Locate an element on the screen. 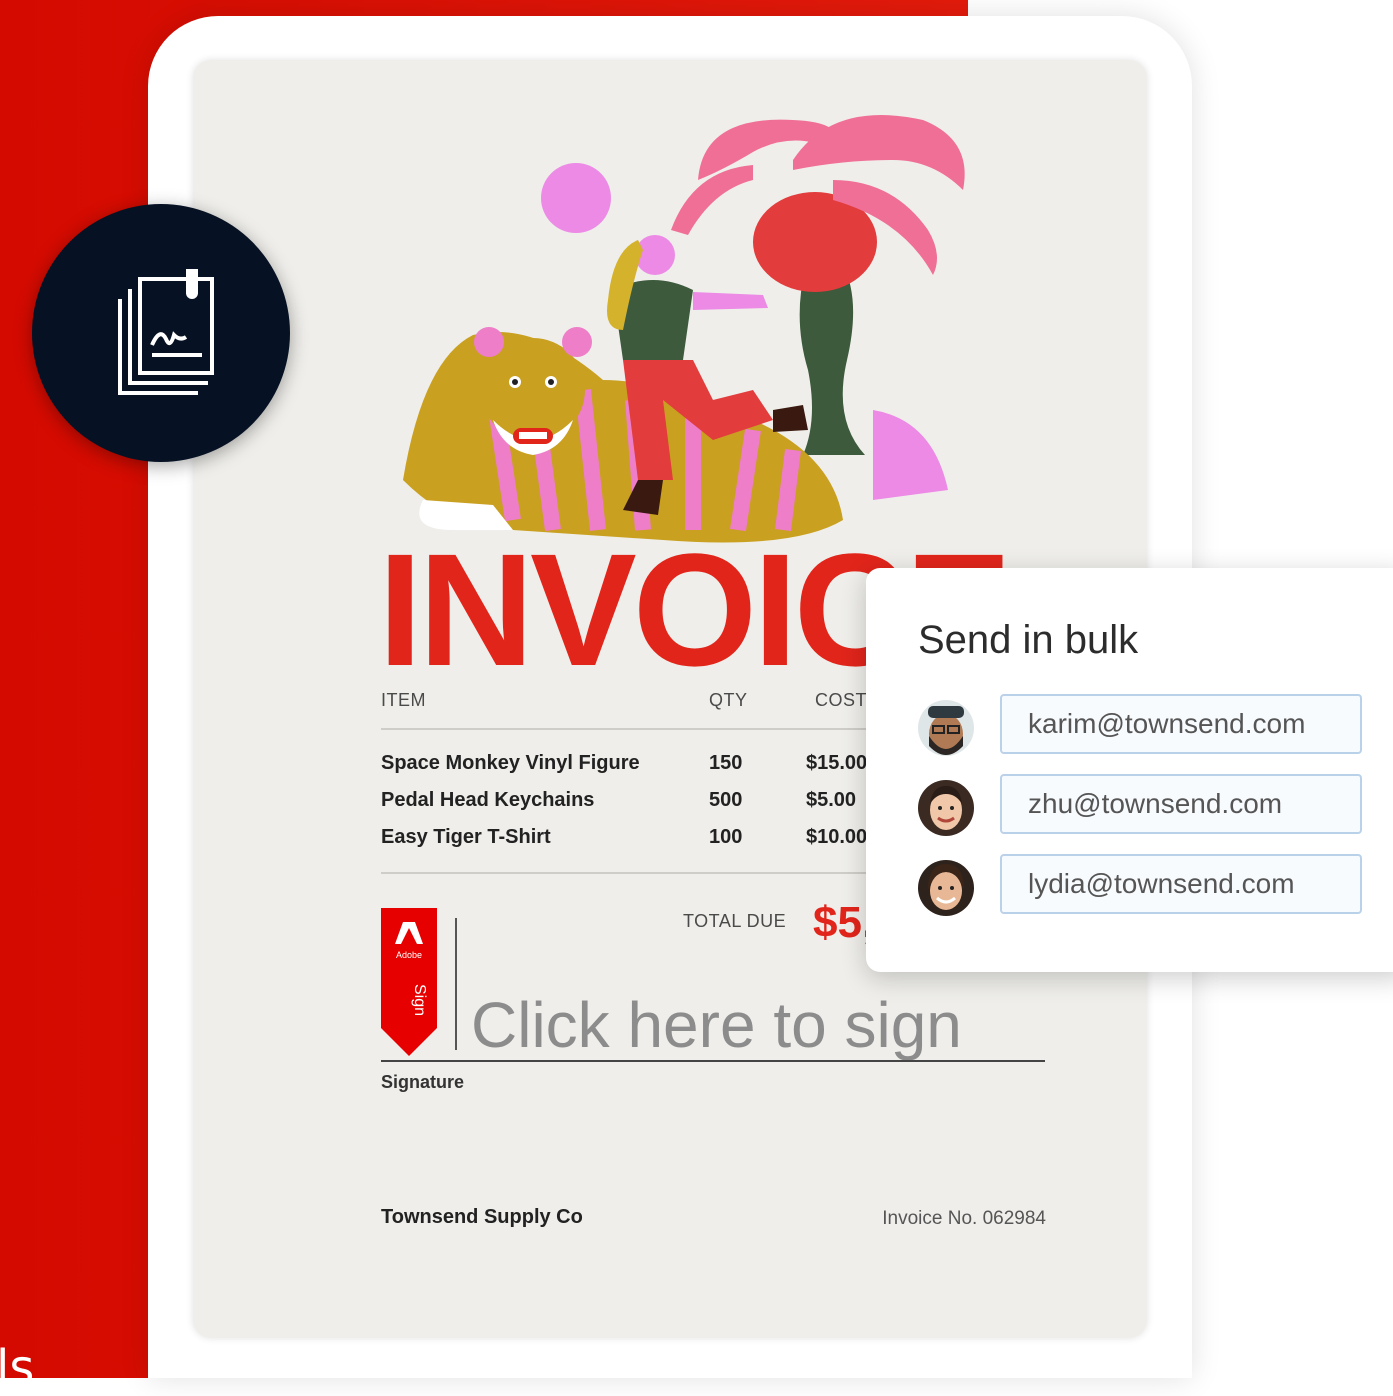 This screenshot has height=1396, width=1393. column-header-qty: QTY is located at coordinates (728, 700).